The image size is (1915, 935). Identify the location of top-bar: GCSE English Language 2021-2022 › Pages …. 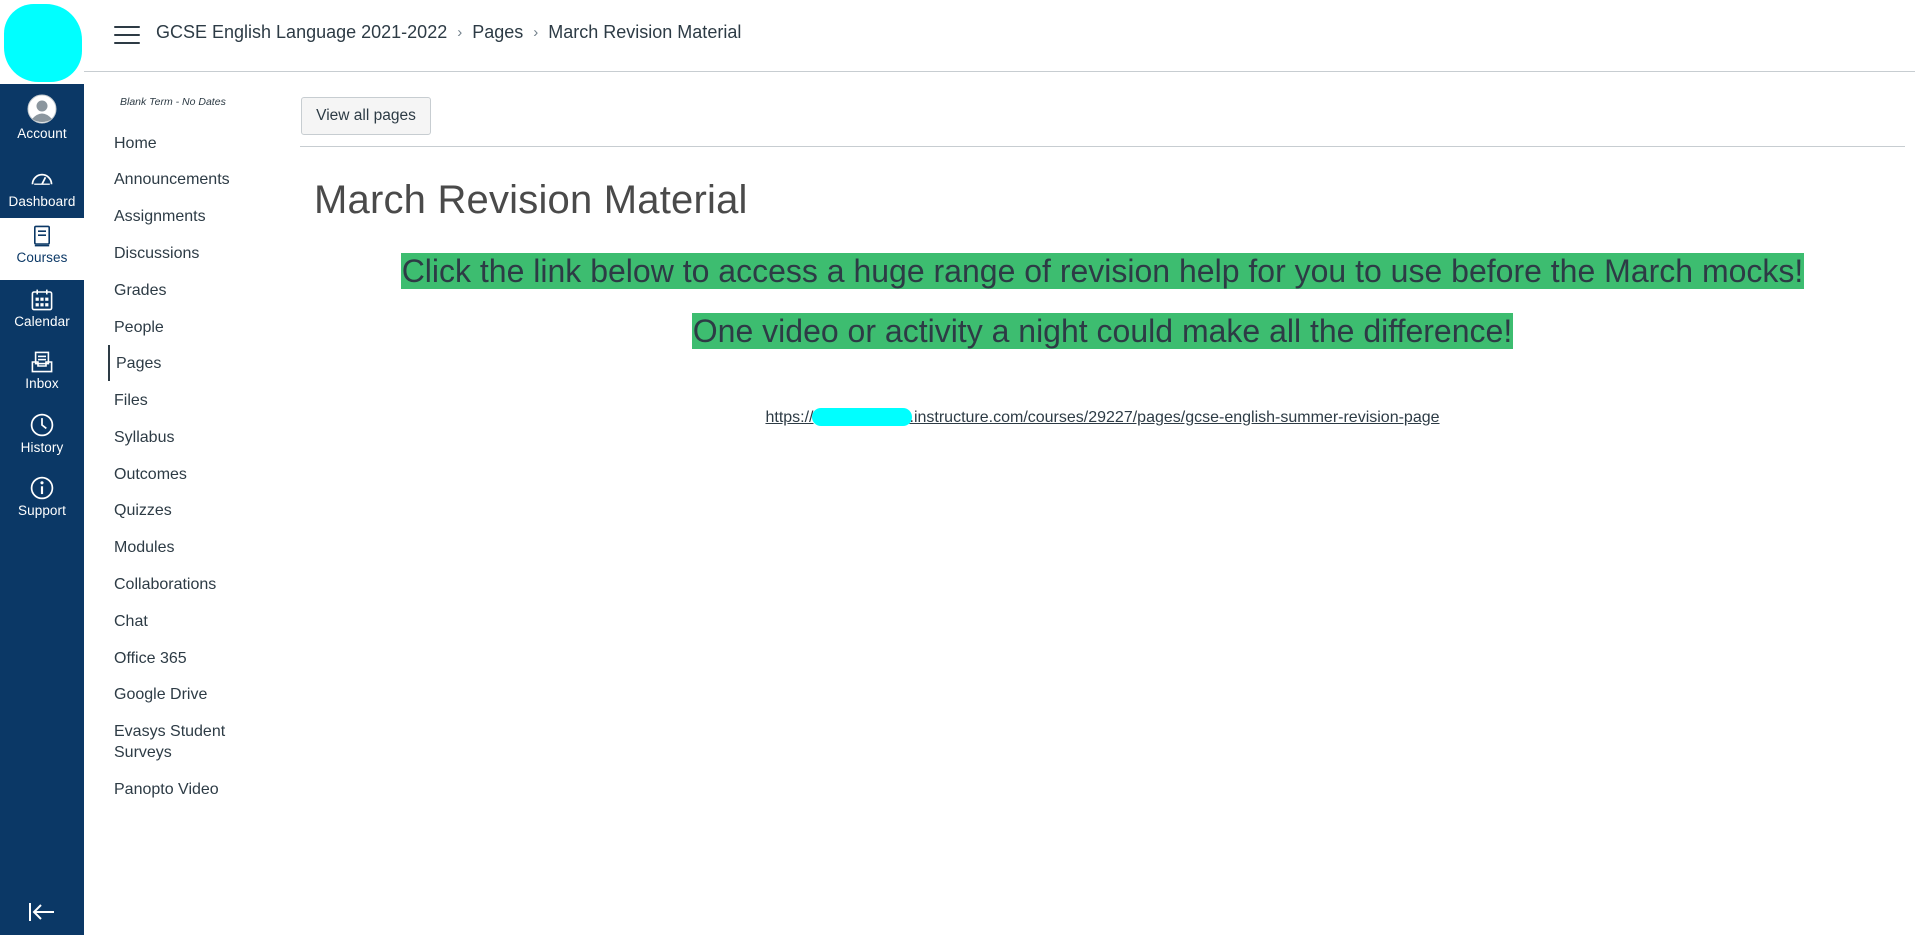
(999, 36).